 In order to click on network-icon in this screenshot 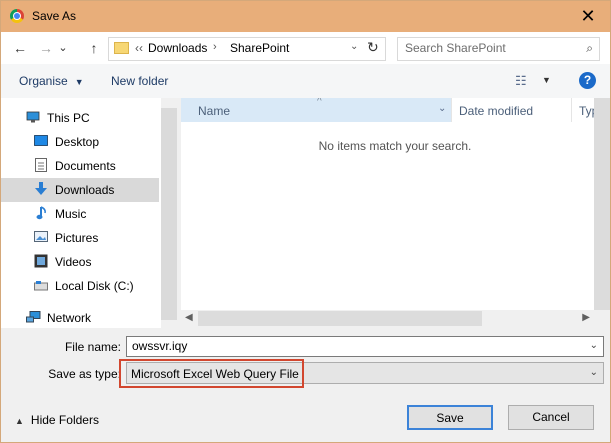, I will do `click(33, 317)`.